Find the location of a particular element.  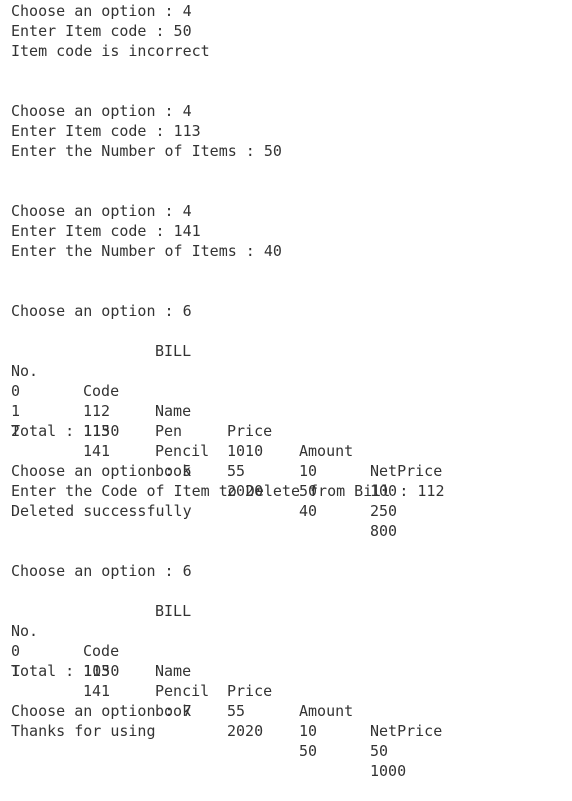

item-code-prompt: Enter Item code : 50 is located at coordinates (101, 31).